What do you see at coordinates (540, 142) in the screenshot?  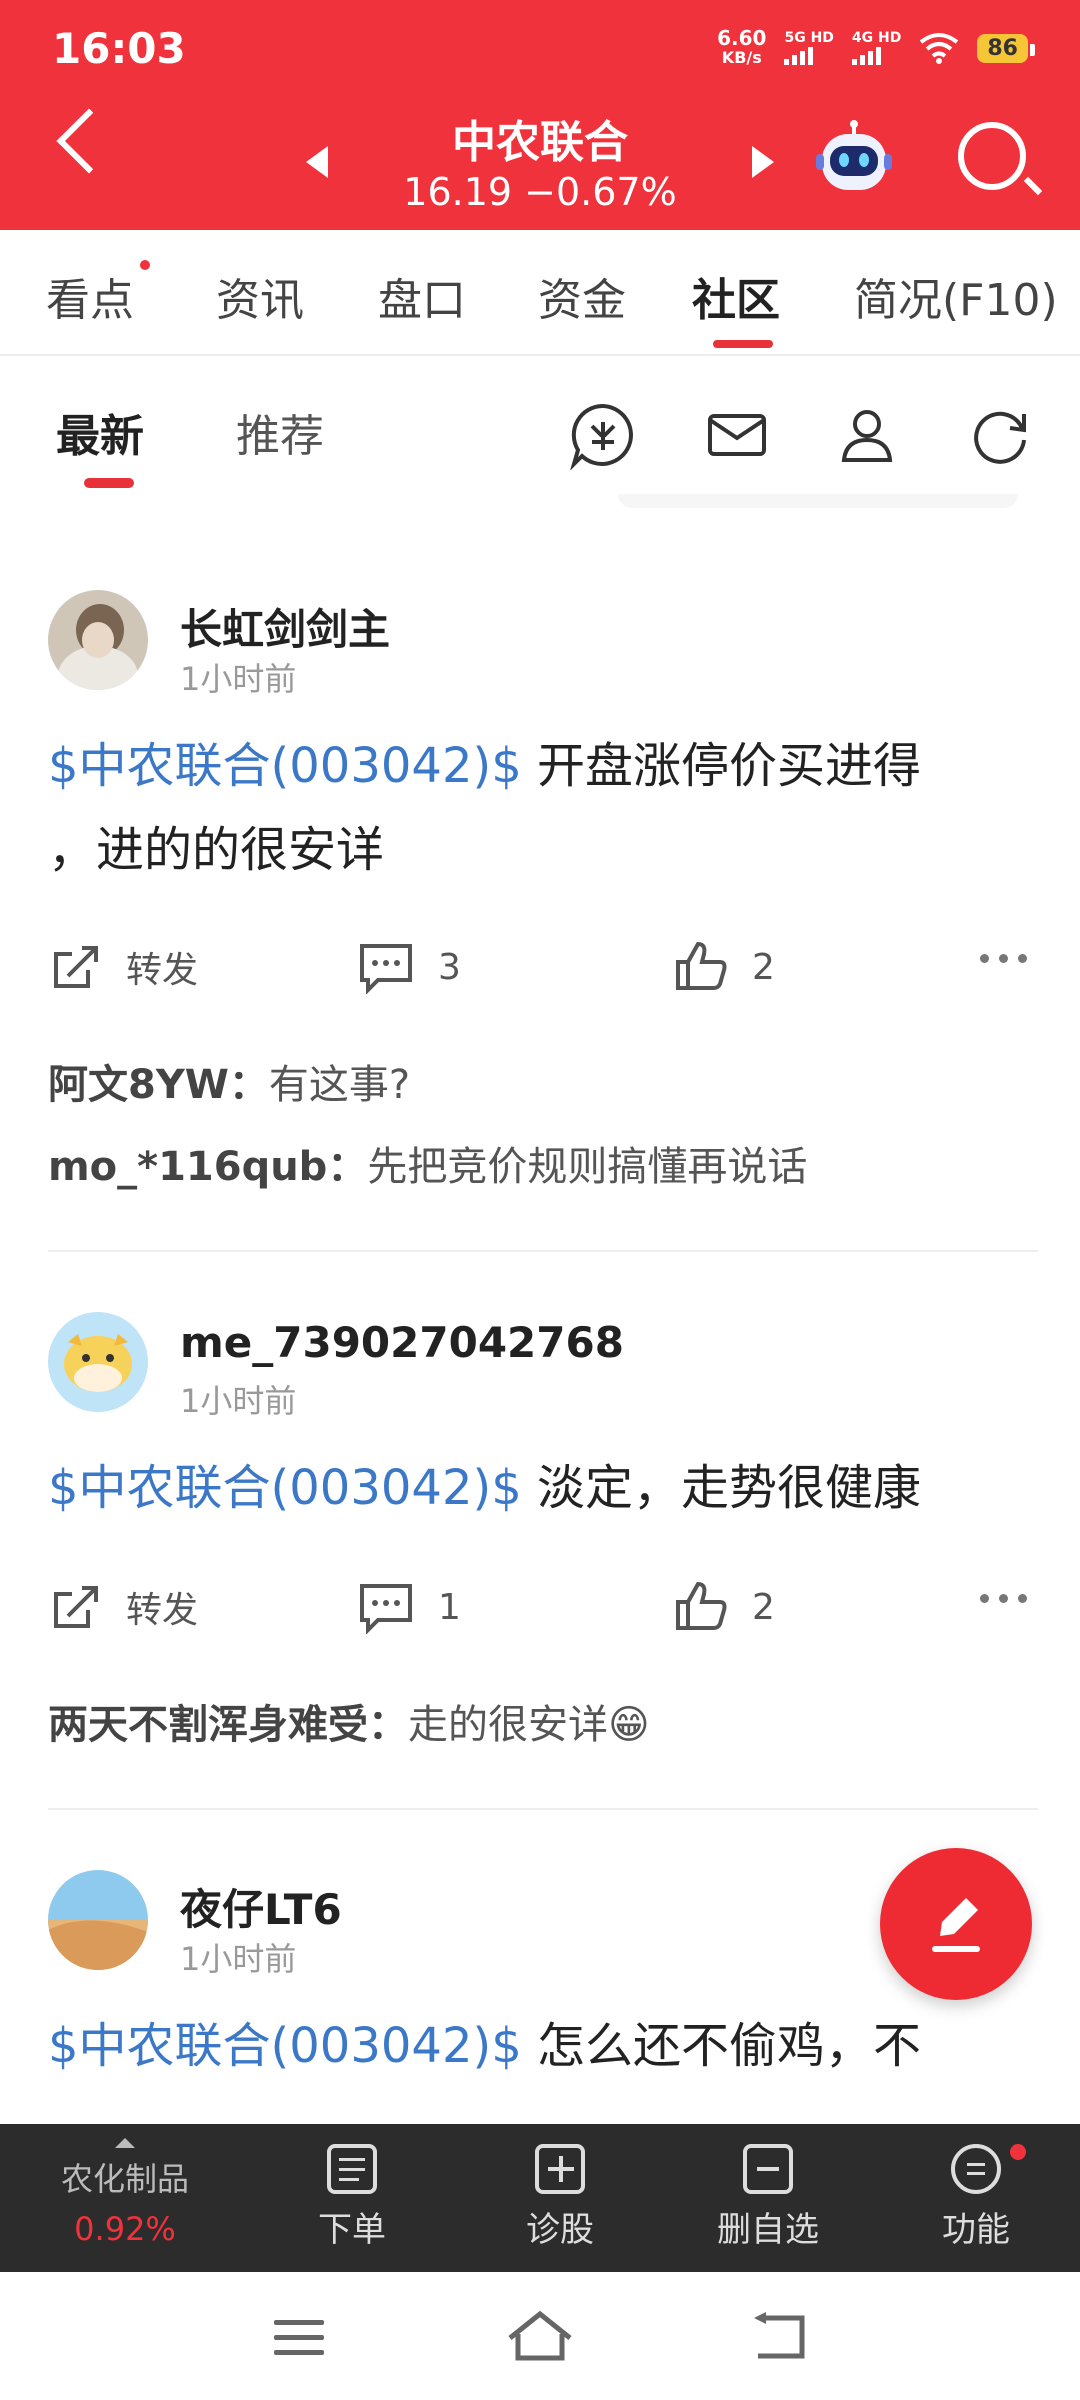 I see `stock-name: 中农联合` at bounding box center [540, 142].